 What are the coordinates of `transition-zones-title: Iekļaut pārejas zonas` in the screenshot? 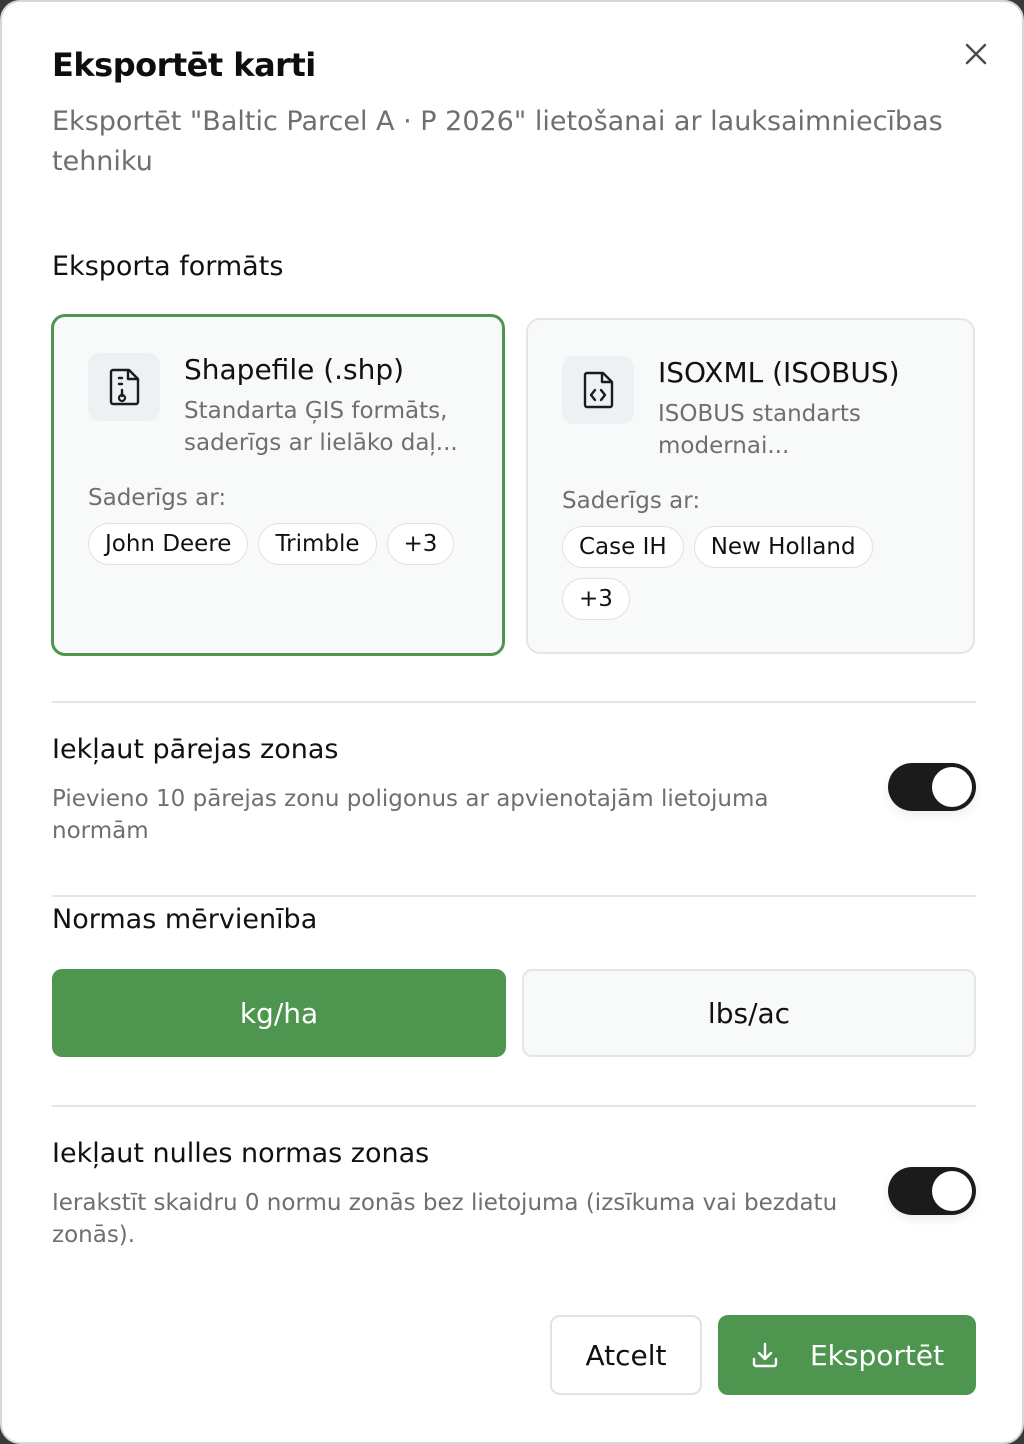 It's located at (195, 749).